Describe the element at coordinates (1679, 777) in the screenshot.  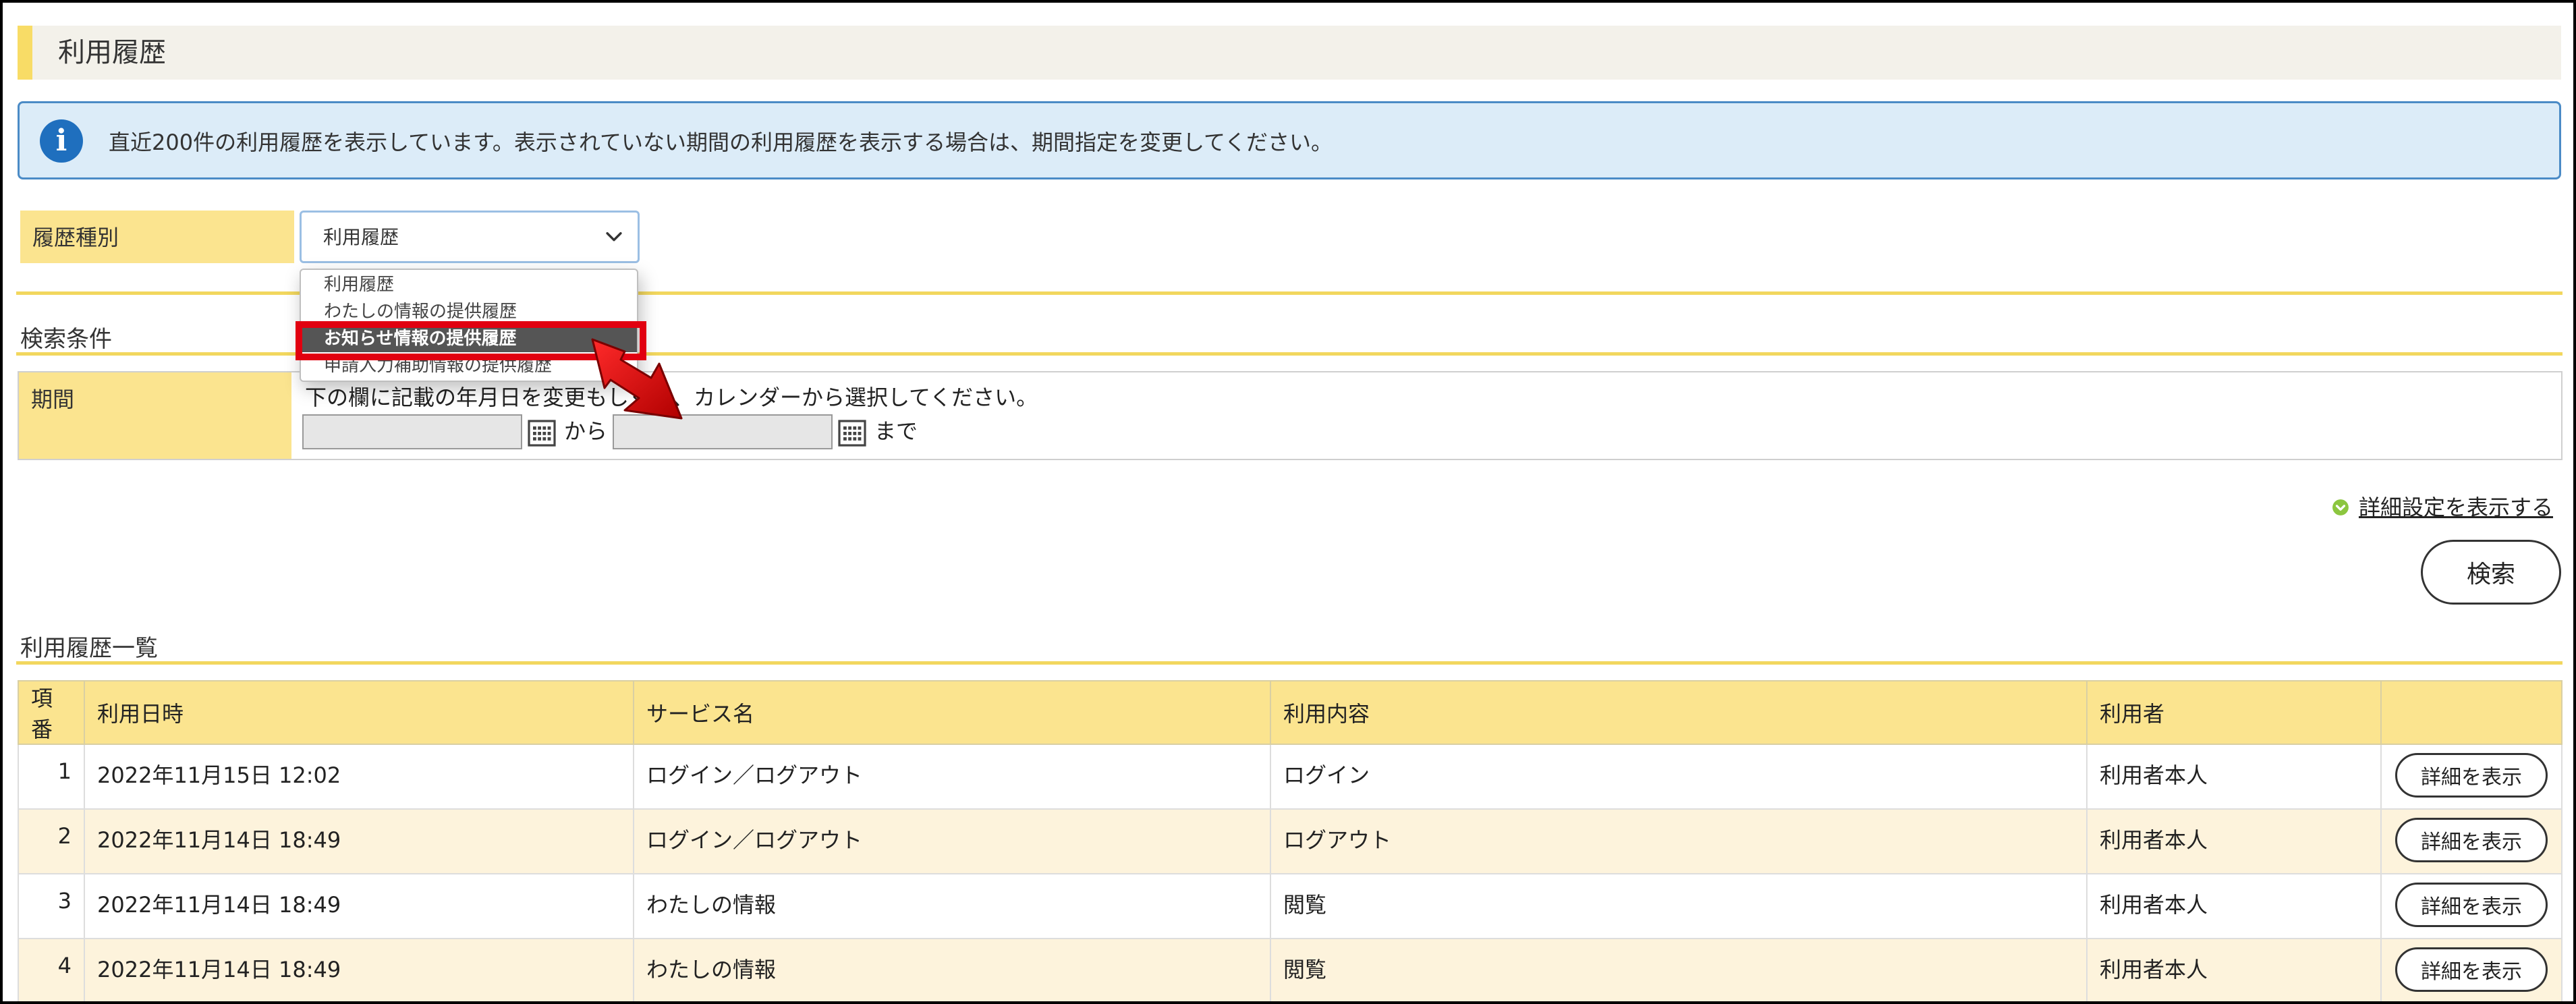
I see `cell-content: ログイン` at that location.